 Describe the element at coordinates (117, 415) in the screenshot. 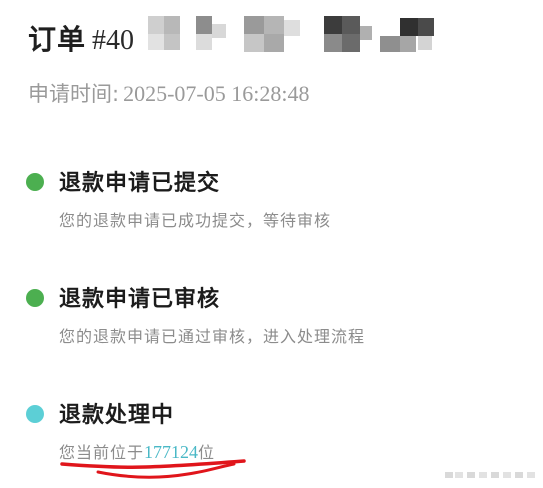

I see `step-title: 退款处理中` at that location.